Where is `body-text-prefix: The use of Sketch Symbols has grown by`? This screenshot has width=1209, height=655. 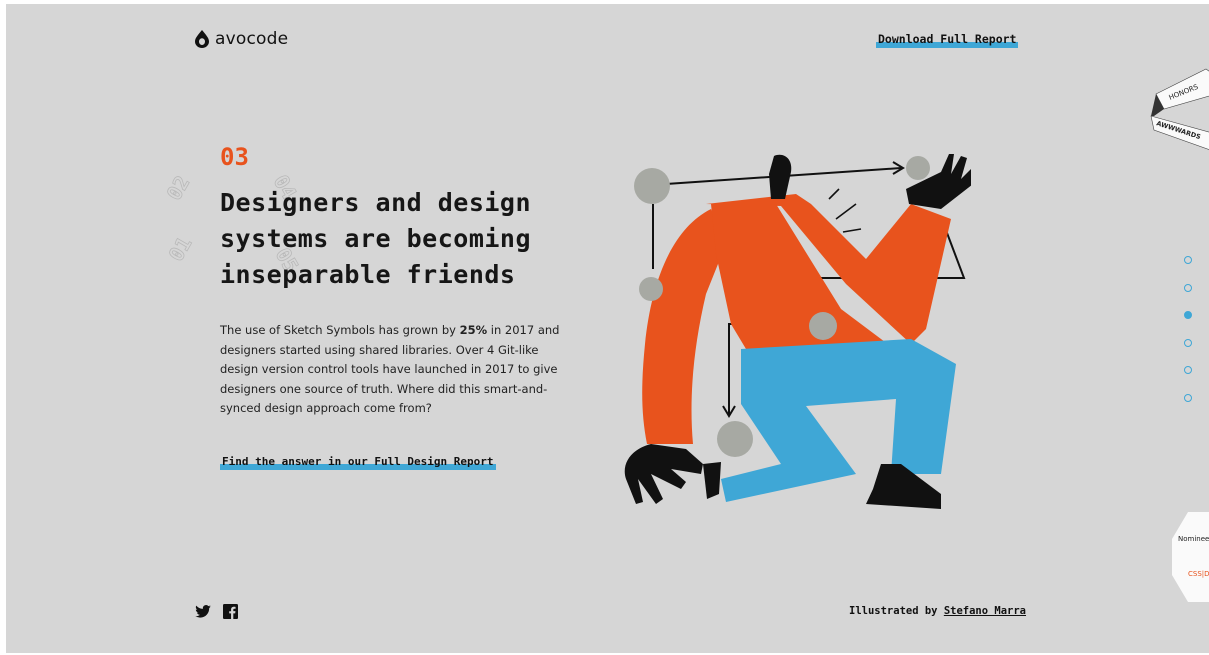
body-text-prefix: The use of Sketch Symbols has grown by is located at coordinates (340, 330).